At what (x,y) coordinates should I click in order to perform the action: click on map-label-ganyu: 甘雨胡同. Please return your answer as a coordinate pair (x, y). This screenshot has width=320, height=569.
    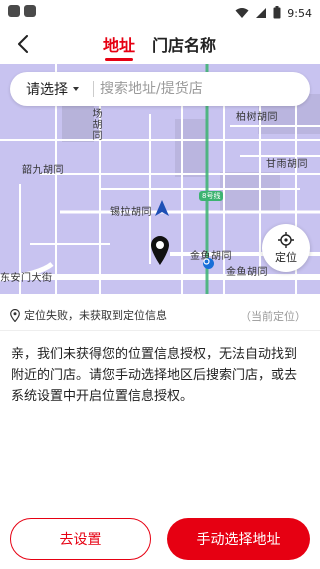
    Looking at the image, I should click on (287, 164).